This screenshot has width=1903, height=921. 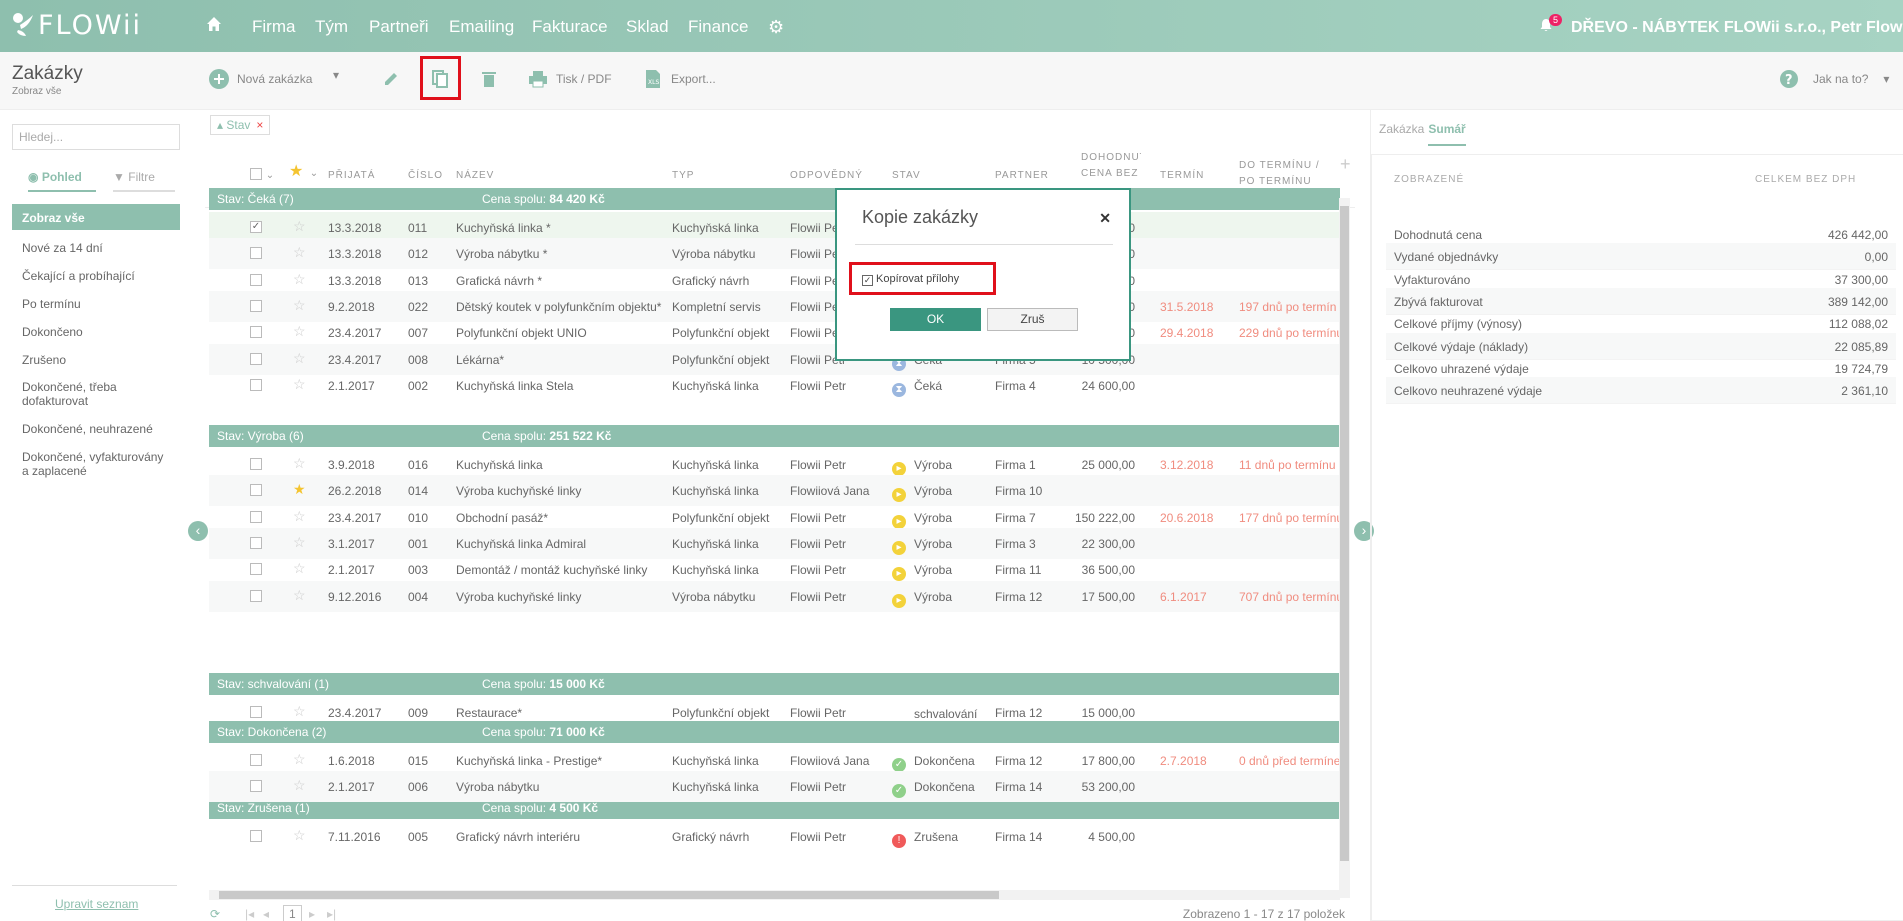 What do you see at coordinates (1111, 165) in the screenshot?
I see `col-cena: DOHODNUTÁ CENA BEZ DPH` at bounding box center [1111, 165].